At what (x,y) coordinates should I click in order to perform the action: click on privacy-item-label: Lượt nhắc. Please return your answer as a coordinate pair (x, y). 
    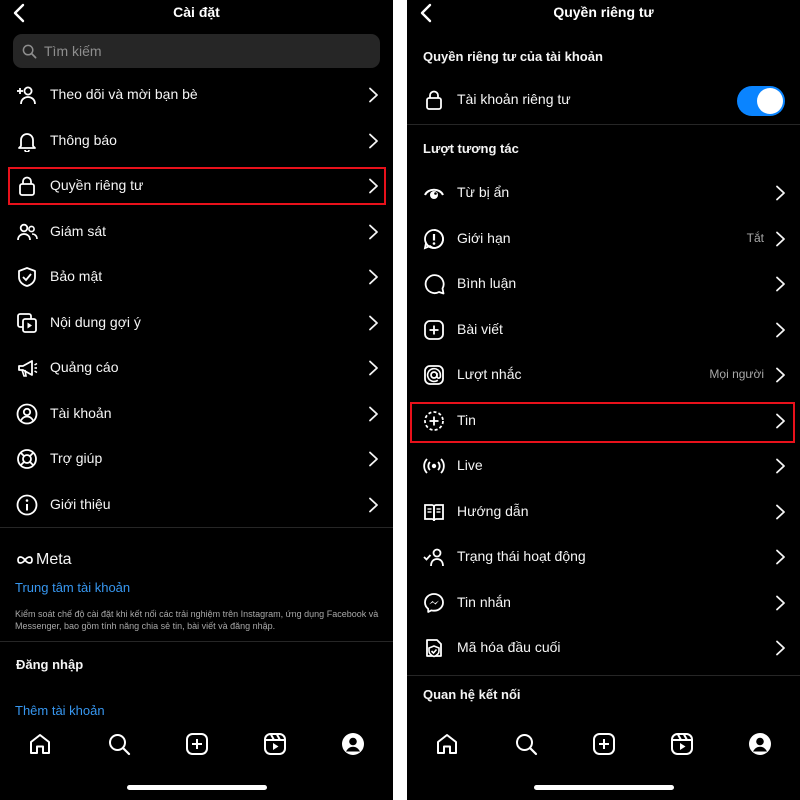
    Looking at the image, I should click on (489, 374).